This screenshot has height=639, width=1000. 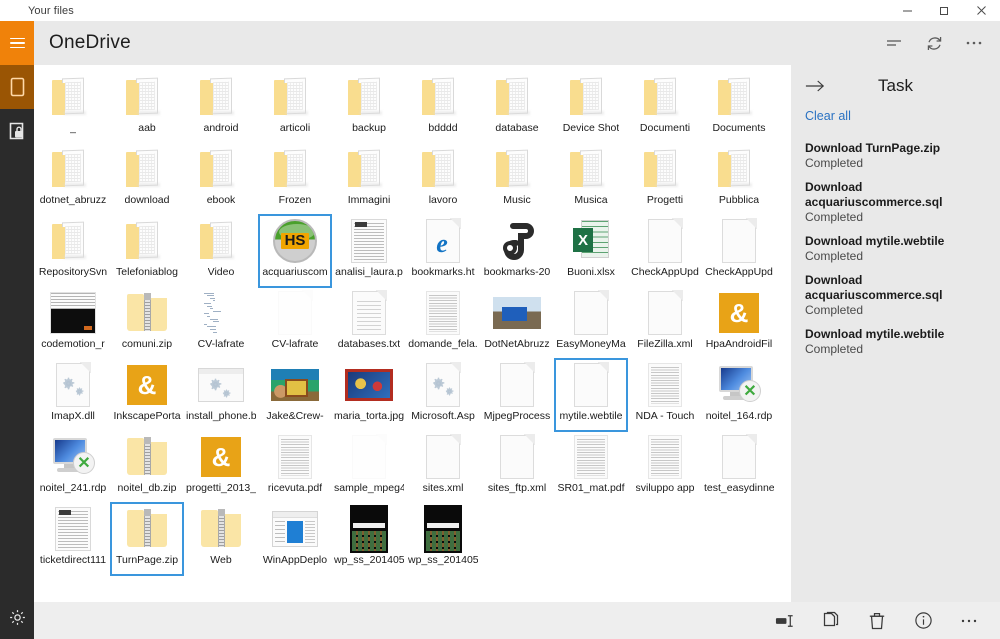 What do you see at coordinates (147, 107) in the screenshot?
I see `file-tile: aab` at bounding box center [147, 107].